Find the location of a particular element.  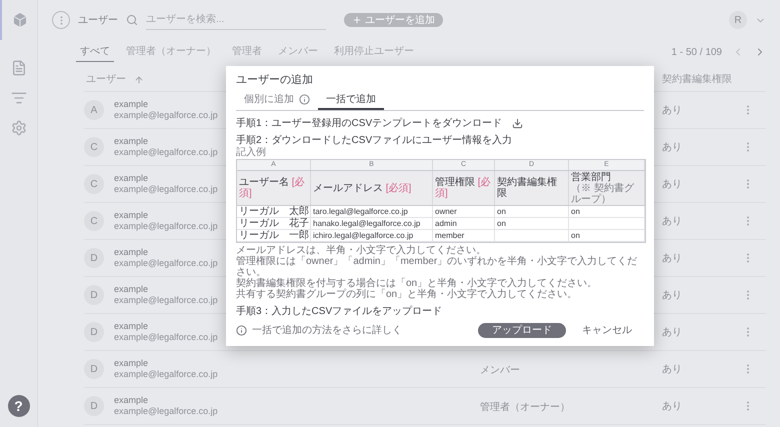

instruction-text: 契約書編集権限を付与する場合には「on」と半角・小文字で入力してください。 is located at coordinates (417, 283).